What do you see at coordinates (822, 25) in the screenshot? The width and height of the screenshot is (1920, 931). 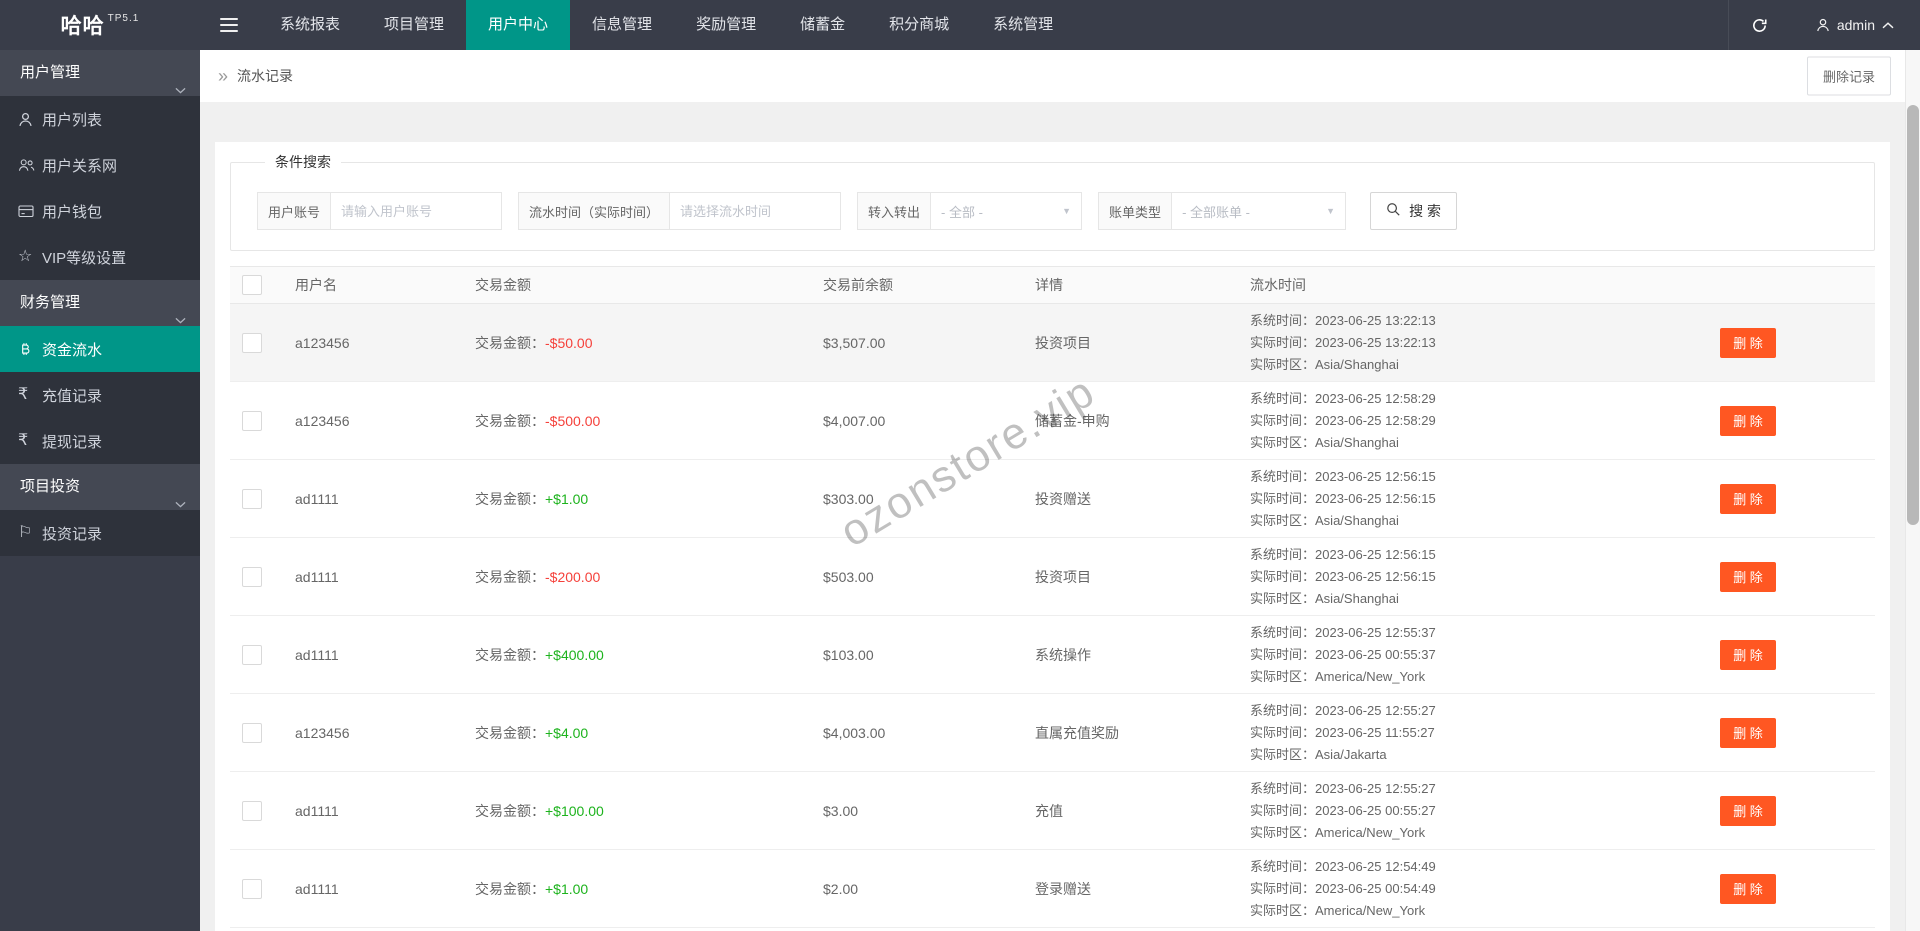 I see `nav-item: 储蓄金` at bounding box center [822, 25].